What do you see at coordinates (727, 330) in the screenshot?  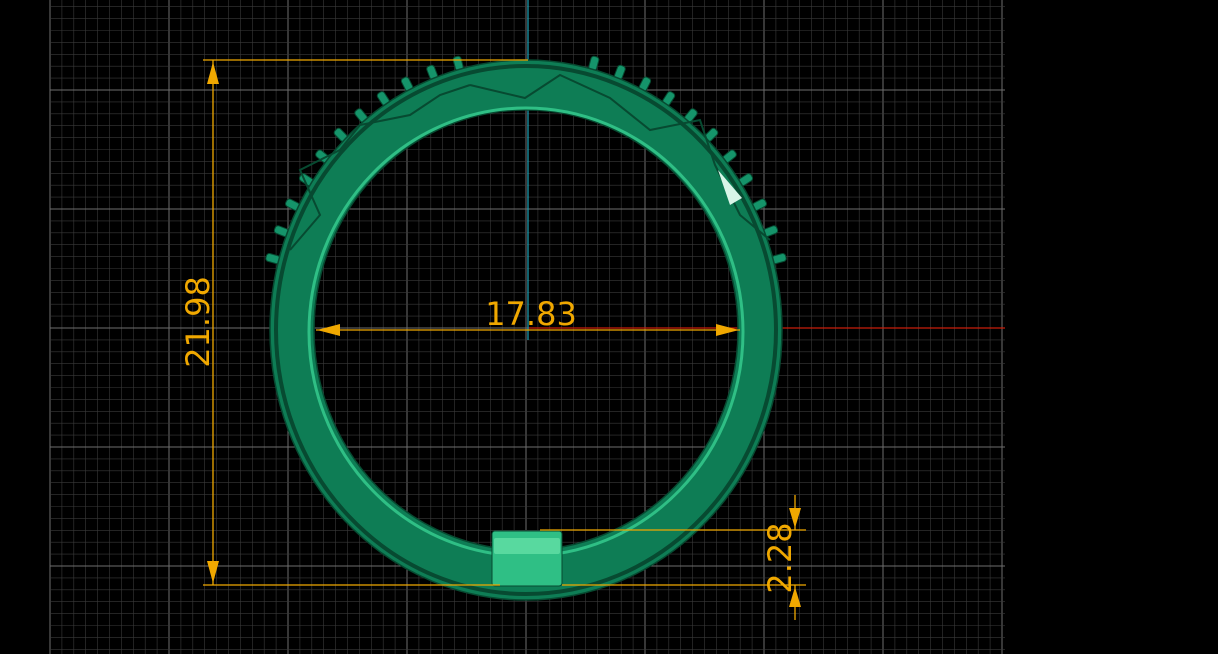 I see `diameter-arrow-right` at bounding box center [727, 330].